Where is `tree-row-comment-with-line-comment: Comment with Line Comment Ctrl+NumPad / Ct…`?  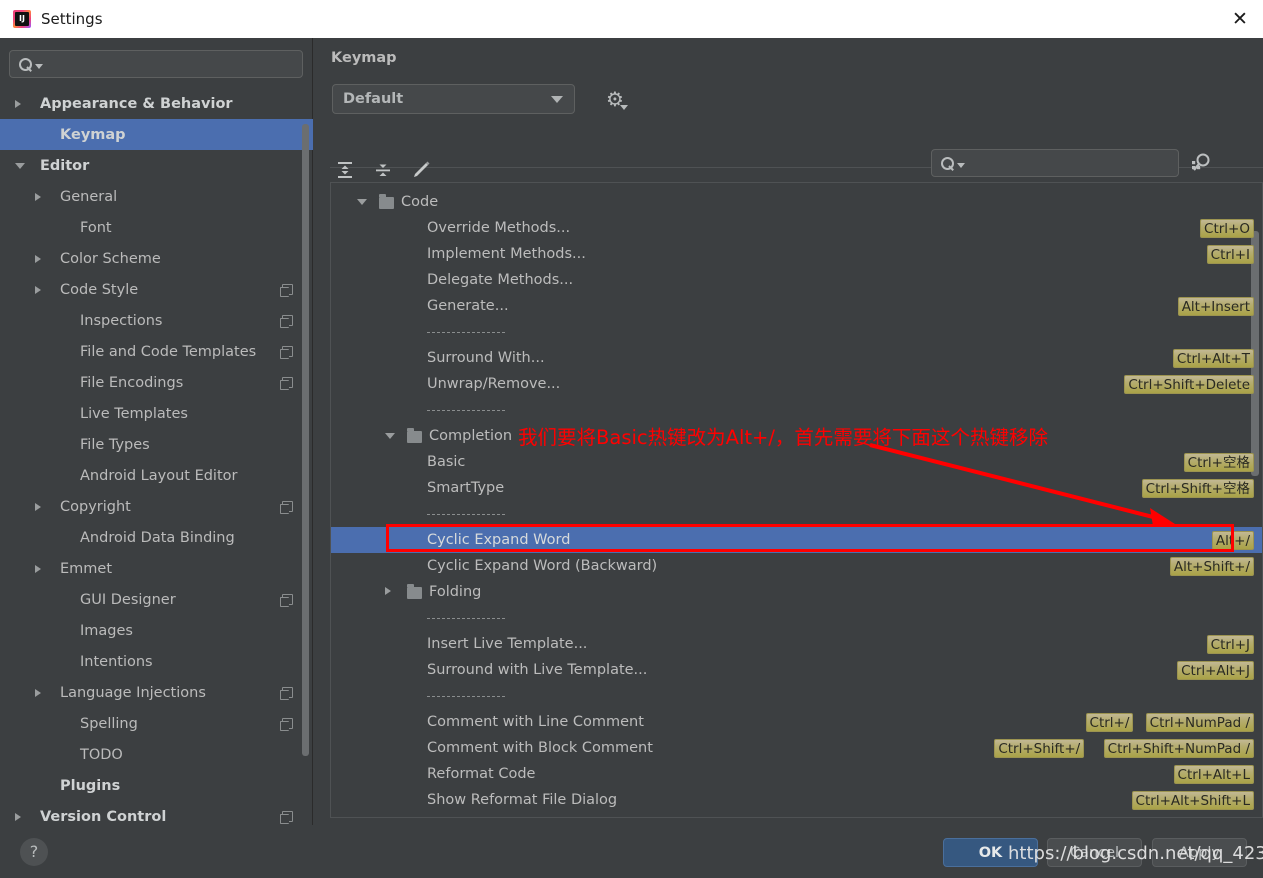 tree-row-comment-with-line-comment: Comment with Line Comment Ctrl+NumPad / Ct… is located at coordinates (796, 722).